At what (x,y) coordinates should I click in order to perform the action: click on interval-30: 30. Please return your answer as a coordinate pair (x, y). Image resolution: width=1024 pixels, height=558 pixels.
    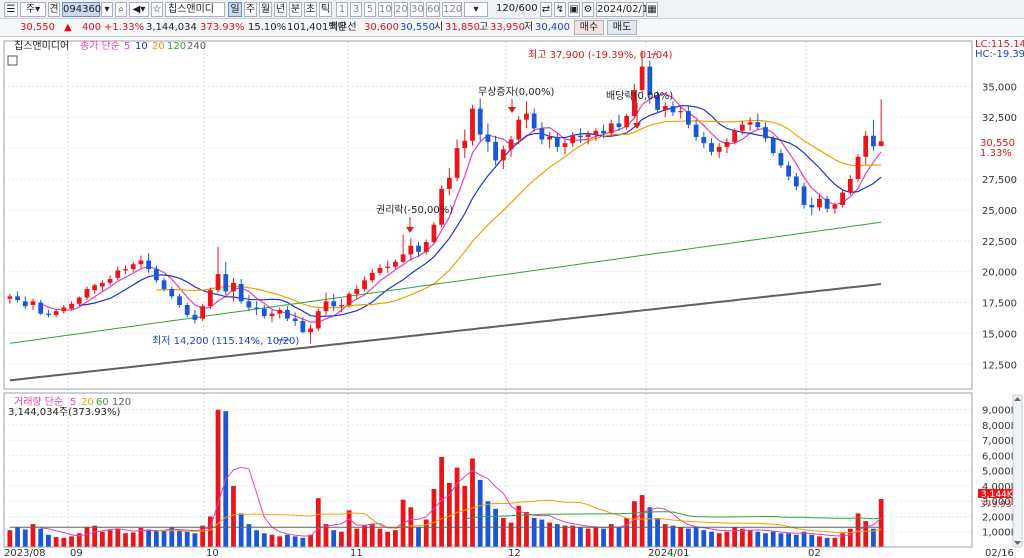
    Looking at the image, I should click on (417, 9).